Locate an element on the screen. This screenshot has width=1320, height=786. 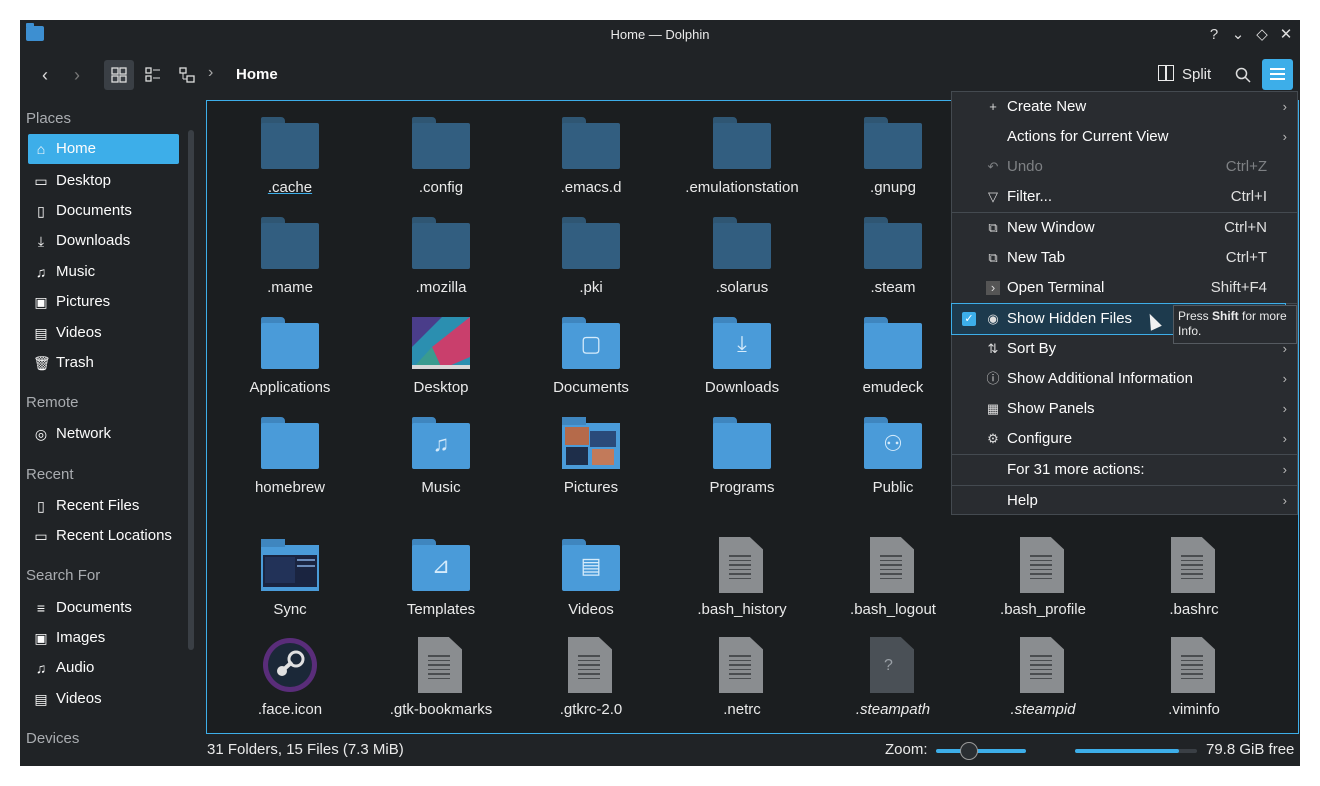
search-button is located at coordinates (1243, 75).